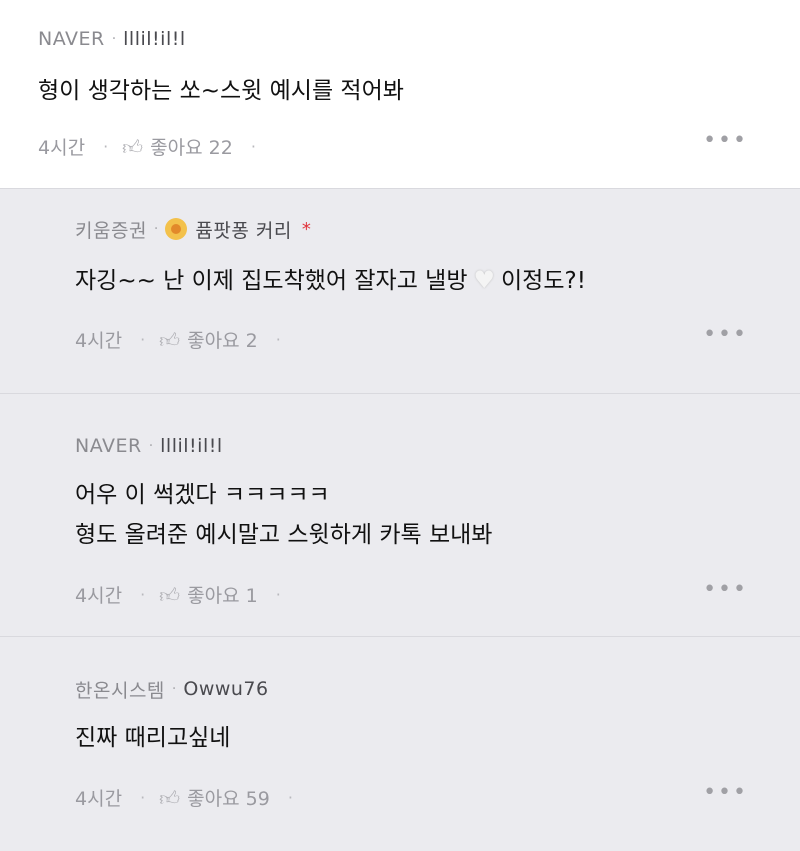 Image resolution: width=800 pixels, height=851 pixels. What do you see at coordinates (111, 229) in the screenshot?
I see `author-name: 키움증권` at bounding box center [111, 229].